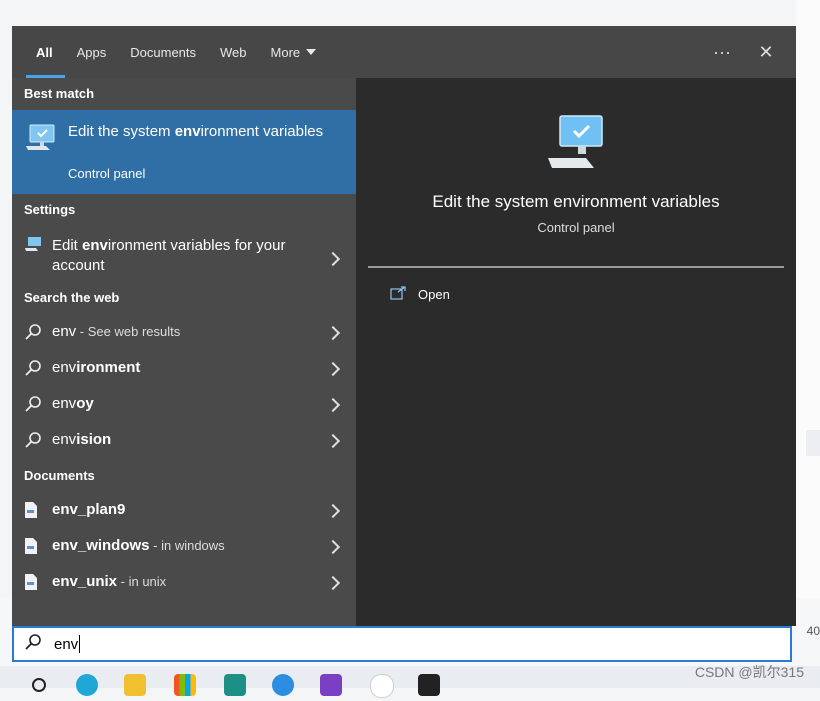 The width and height of the screenshot is (820, 701). I want to click on watermark: CSDN @凯尔315, so click(749, 672).